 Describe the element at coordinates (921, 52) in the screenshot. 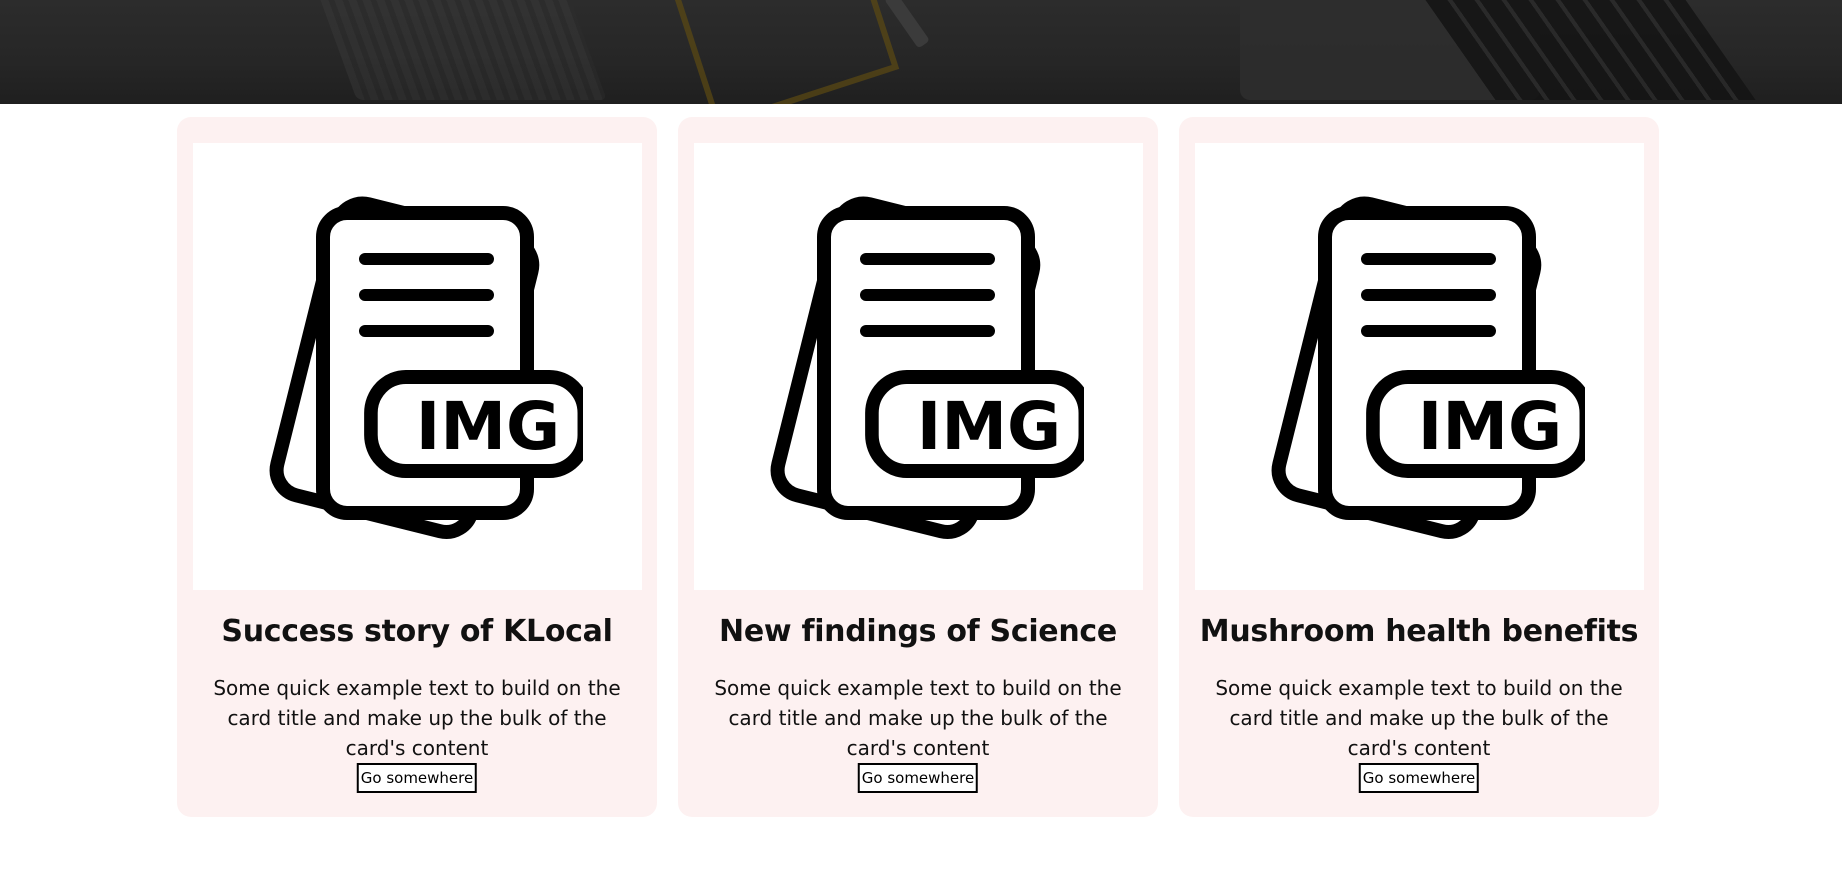

I see `hero-banner` at that location.